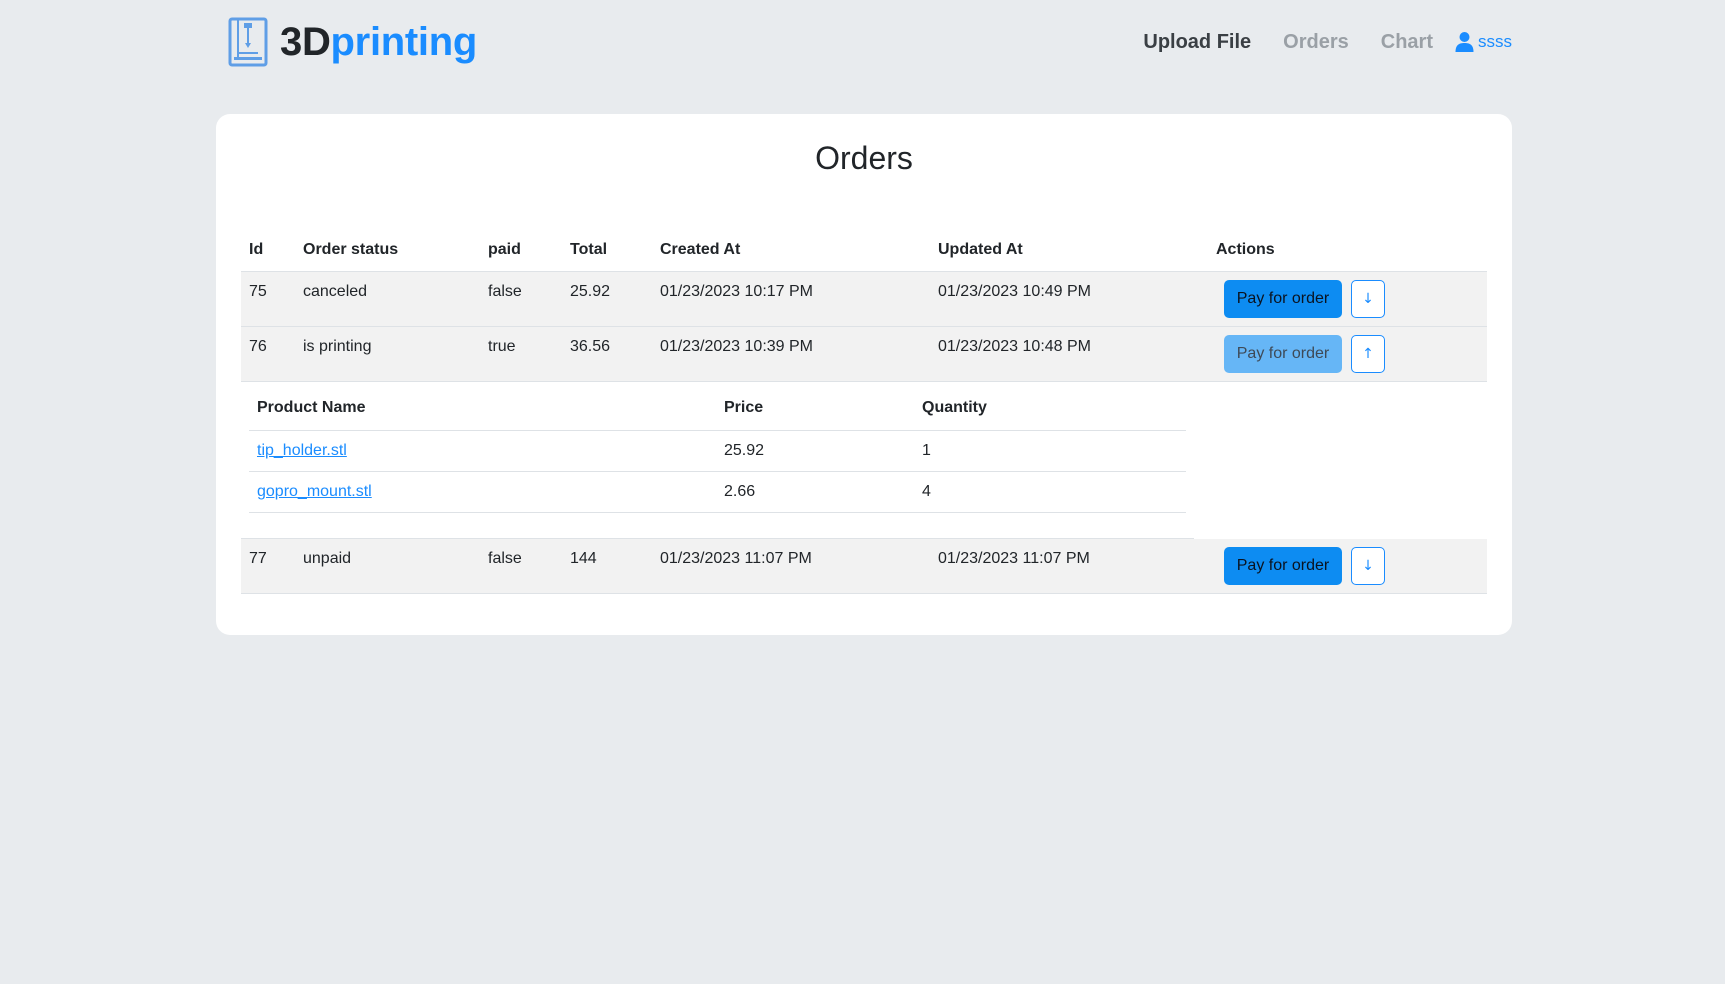  What do you see at coordinates (337, 346) in the screenshot?
I see `order-status: is printing` at bounding box center [337, 346].